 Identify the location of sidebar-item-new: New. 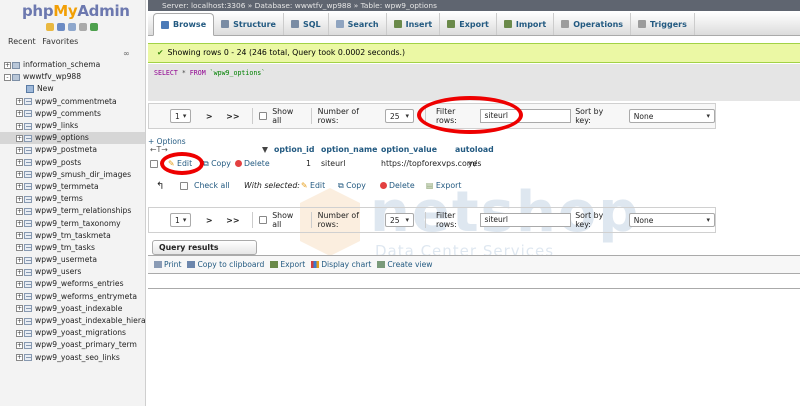
(72, 89).